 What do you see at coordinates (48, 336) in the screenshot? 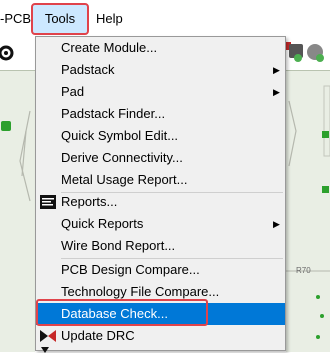
I see `update-drc-icon` at bounding box center [48, 336].